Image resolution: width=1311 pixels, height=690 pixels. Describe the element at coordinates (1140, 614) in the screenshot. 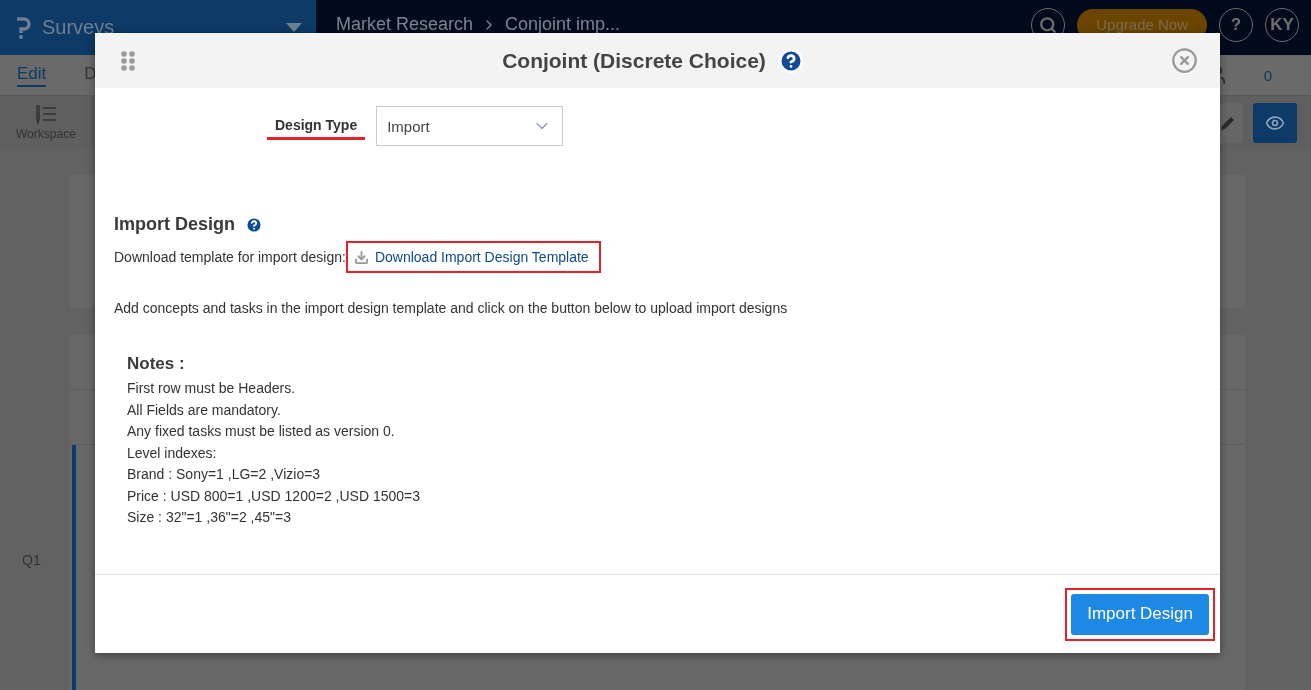

I see `import-design-button: Import Design` at that location.